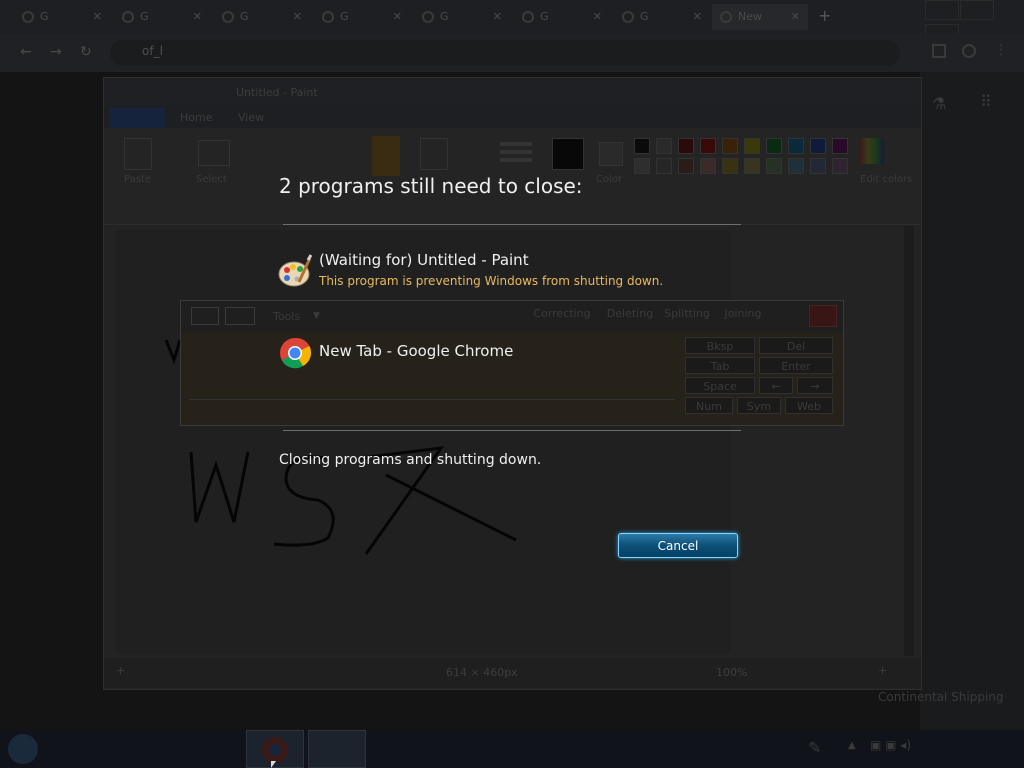 The width and height of the screenshot is (1024, 768). Describe the element at coordinates (251, 117) in the screenshot. I see `paint-tab-view: View` at that location.